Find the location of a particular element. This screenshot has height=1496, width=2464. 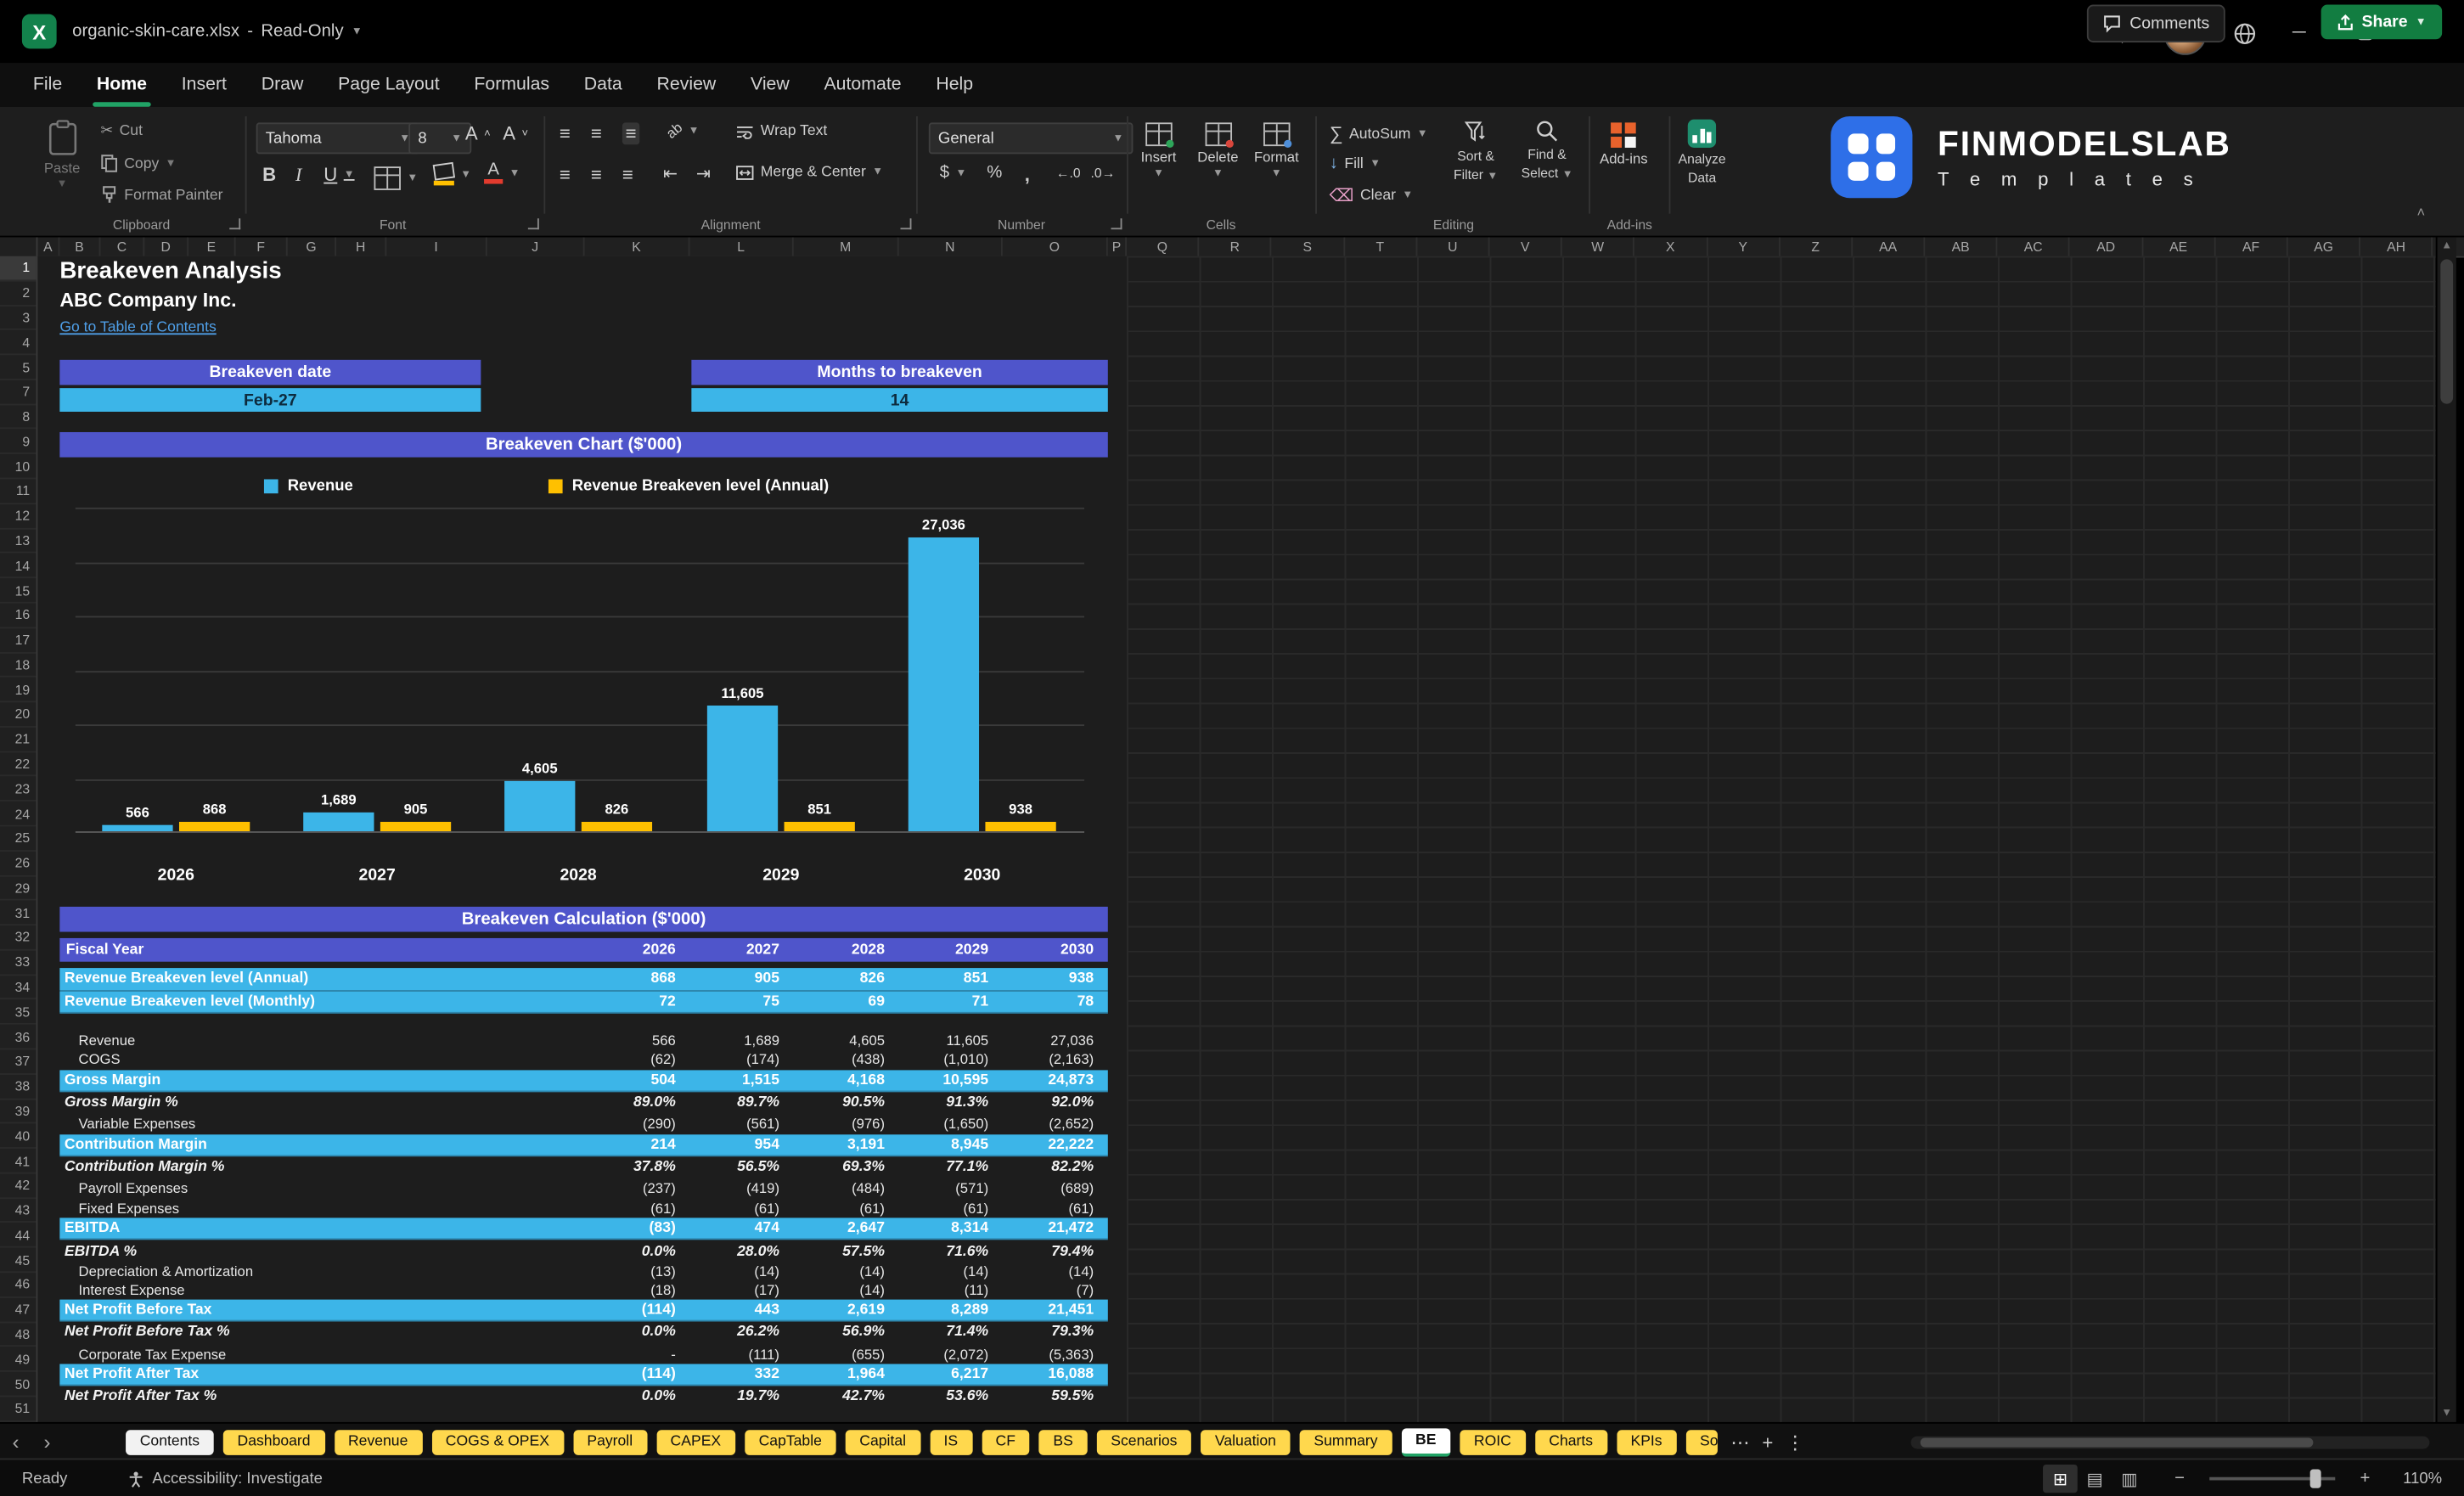

table-cell: 21,451 is located at coordinates (1055, 1309).